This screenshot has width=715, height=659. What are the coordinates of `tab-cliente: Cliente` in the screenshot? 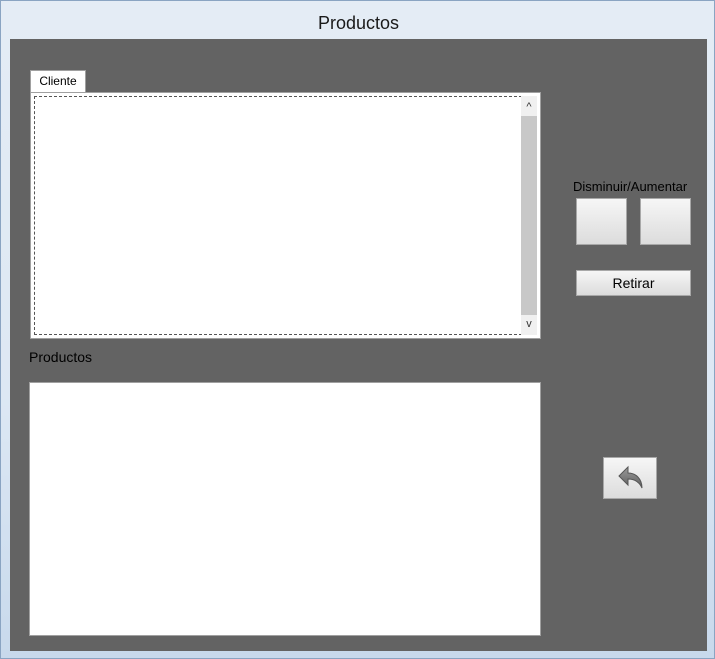 It's located at (58, 81).